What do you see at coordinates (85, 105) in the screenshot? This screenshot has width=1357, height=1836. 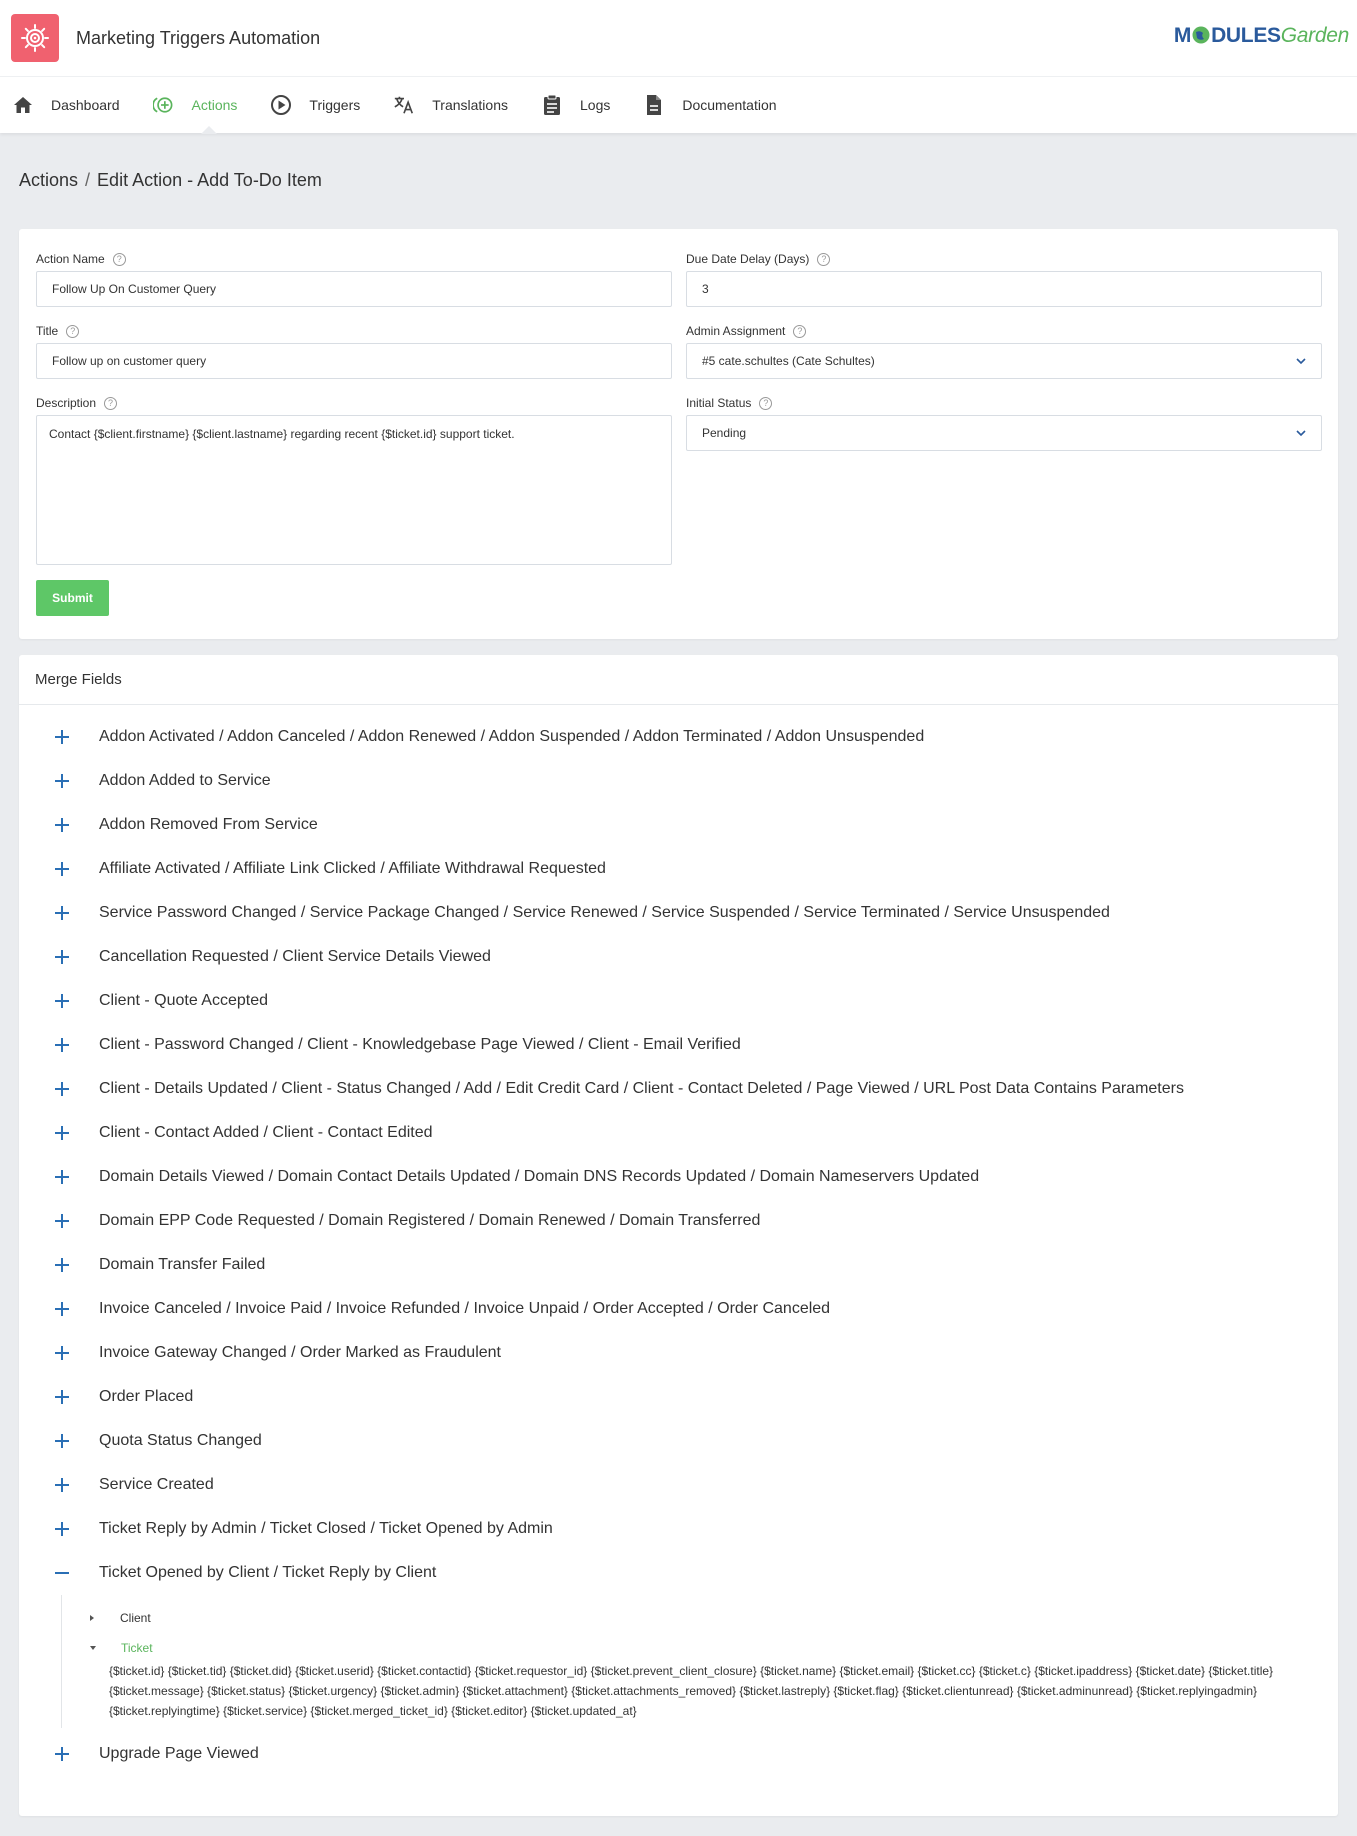 I see `nav-label: Dashboard` at bounding box center [85, 105].